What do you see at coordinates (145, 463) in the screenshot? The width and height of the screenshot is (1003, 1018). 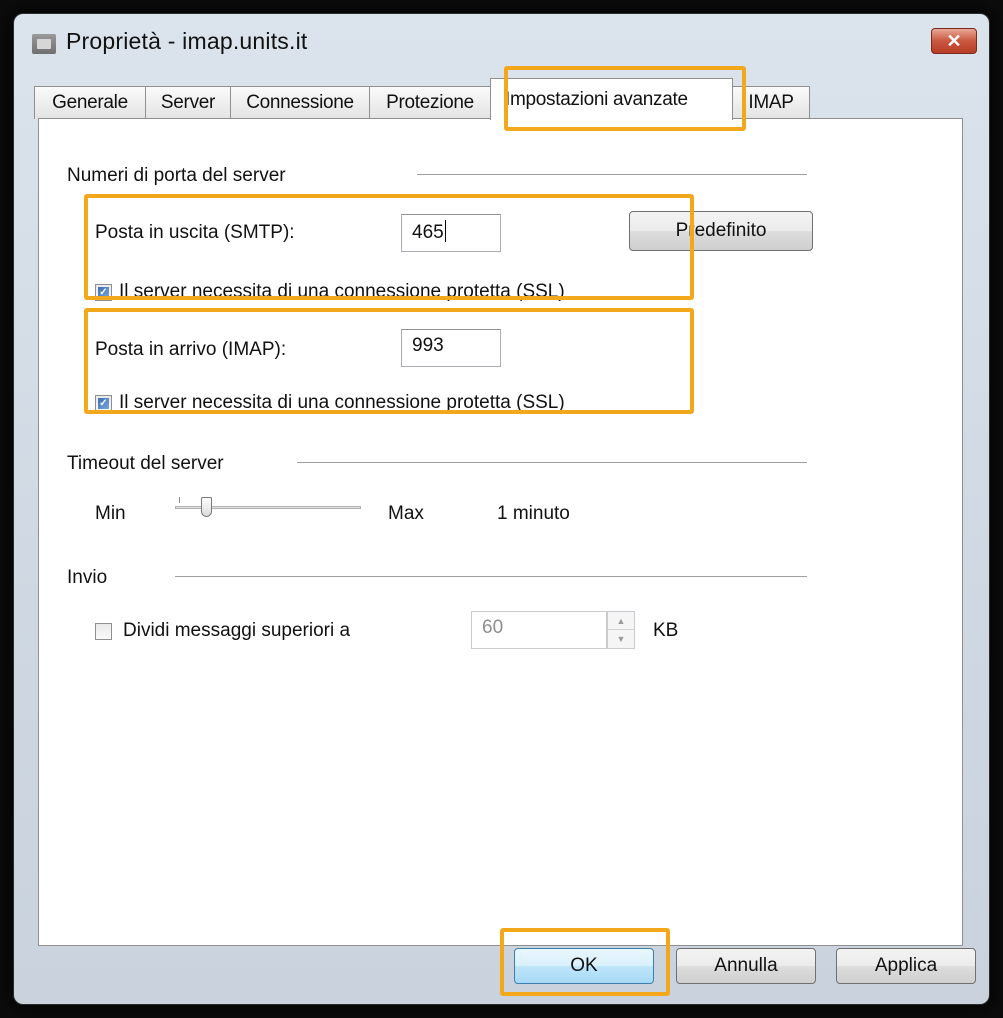 I see `timeout-group-label: Timeout del server` at bounding box center [145, 463].